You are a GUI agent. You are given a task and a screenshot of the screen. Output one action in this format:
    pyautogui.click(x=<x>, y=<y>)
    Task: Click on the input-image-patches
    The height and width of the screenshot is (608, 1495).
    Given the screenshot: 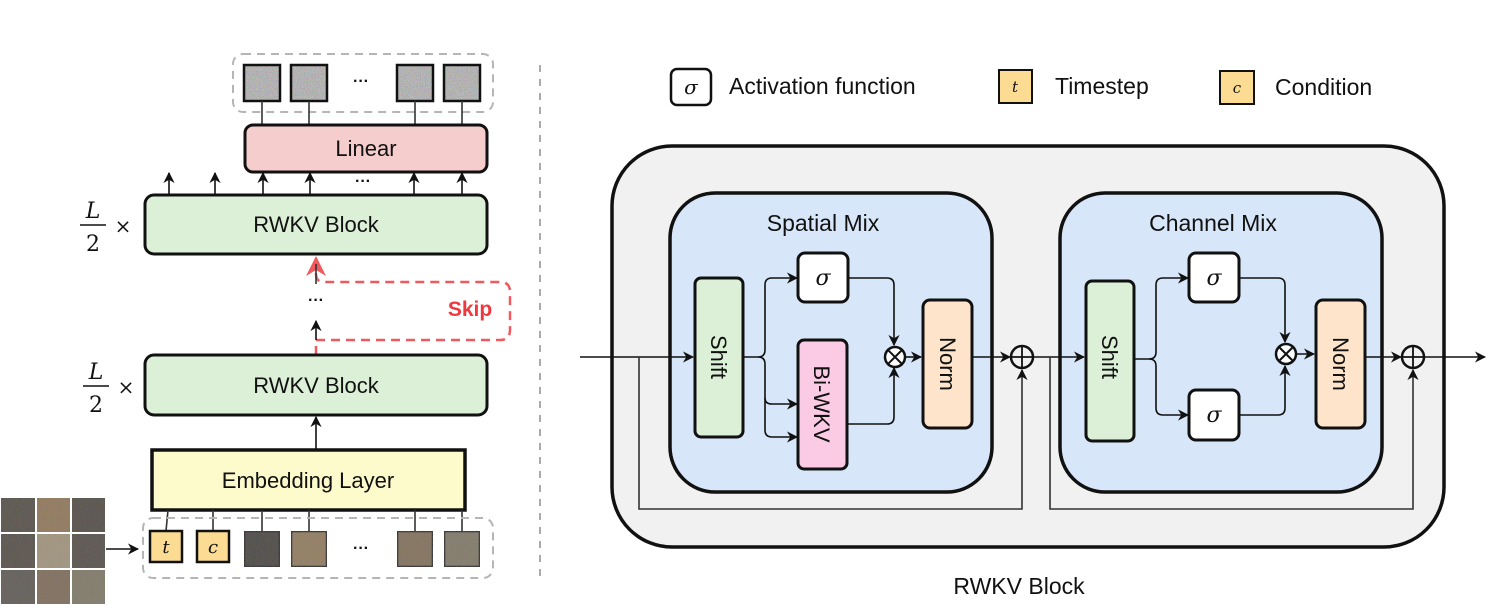 What is the action you would take?
    pyautogui.click(x=53, y=552)
    